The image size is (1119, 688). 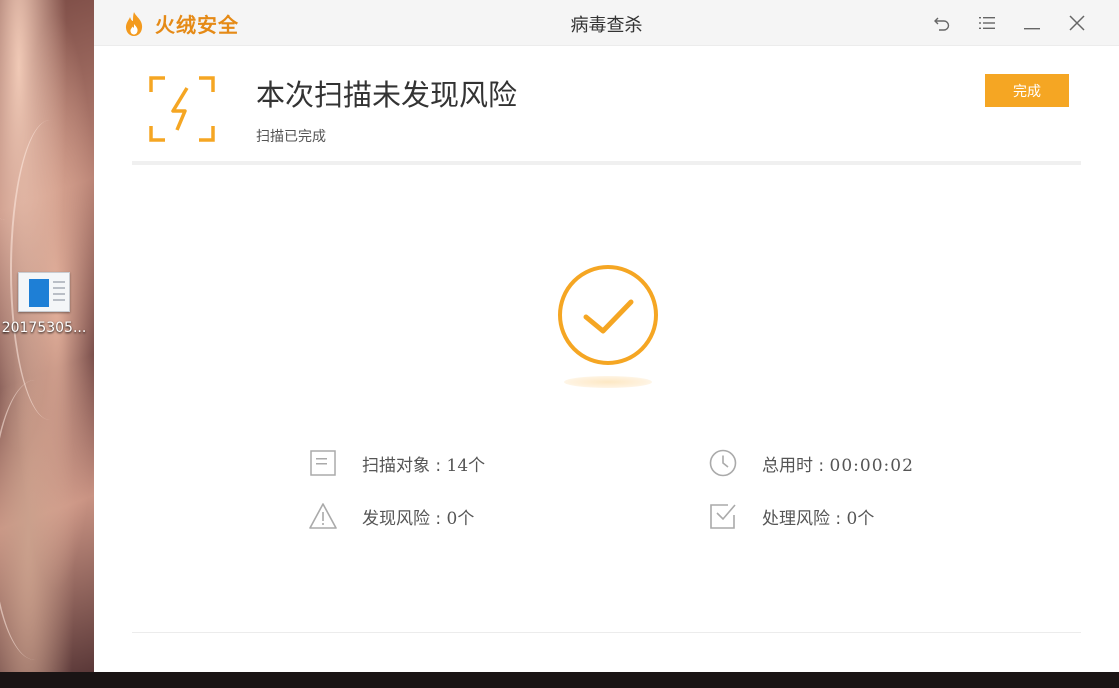 I want to click on minimize-icon, so click(x=1031, y=29).